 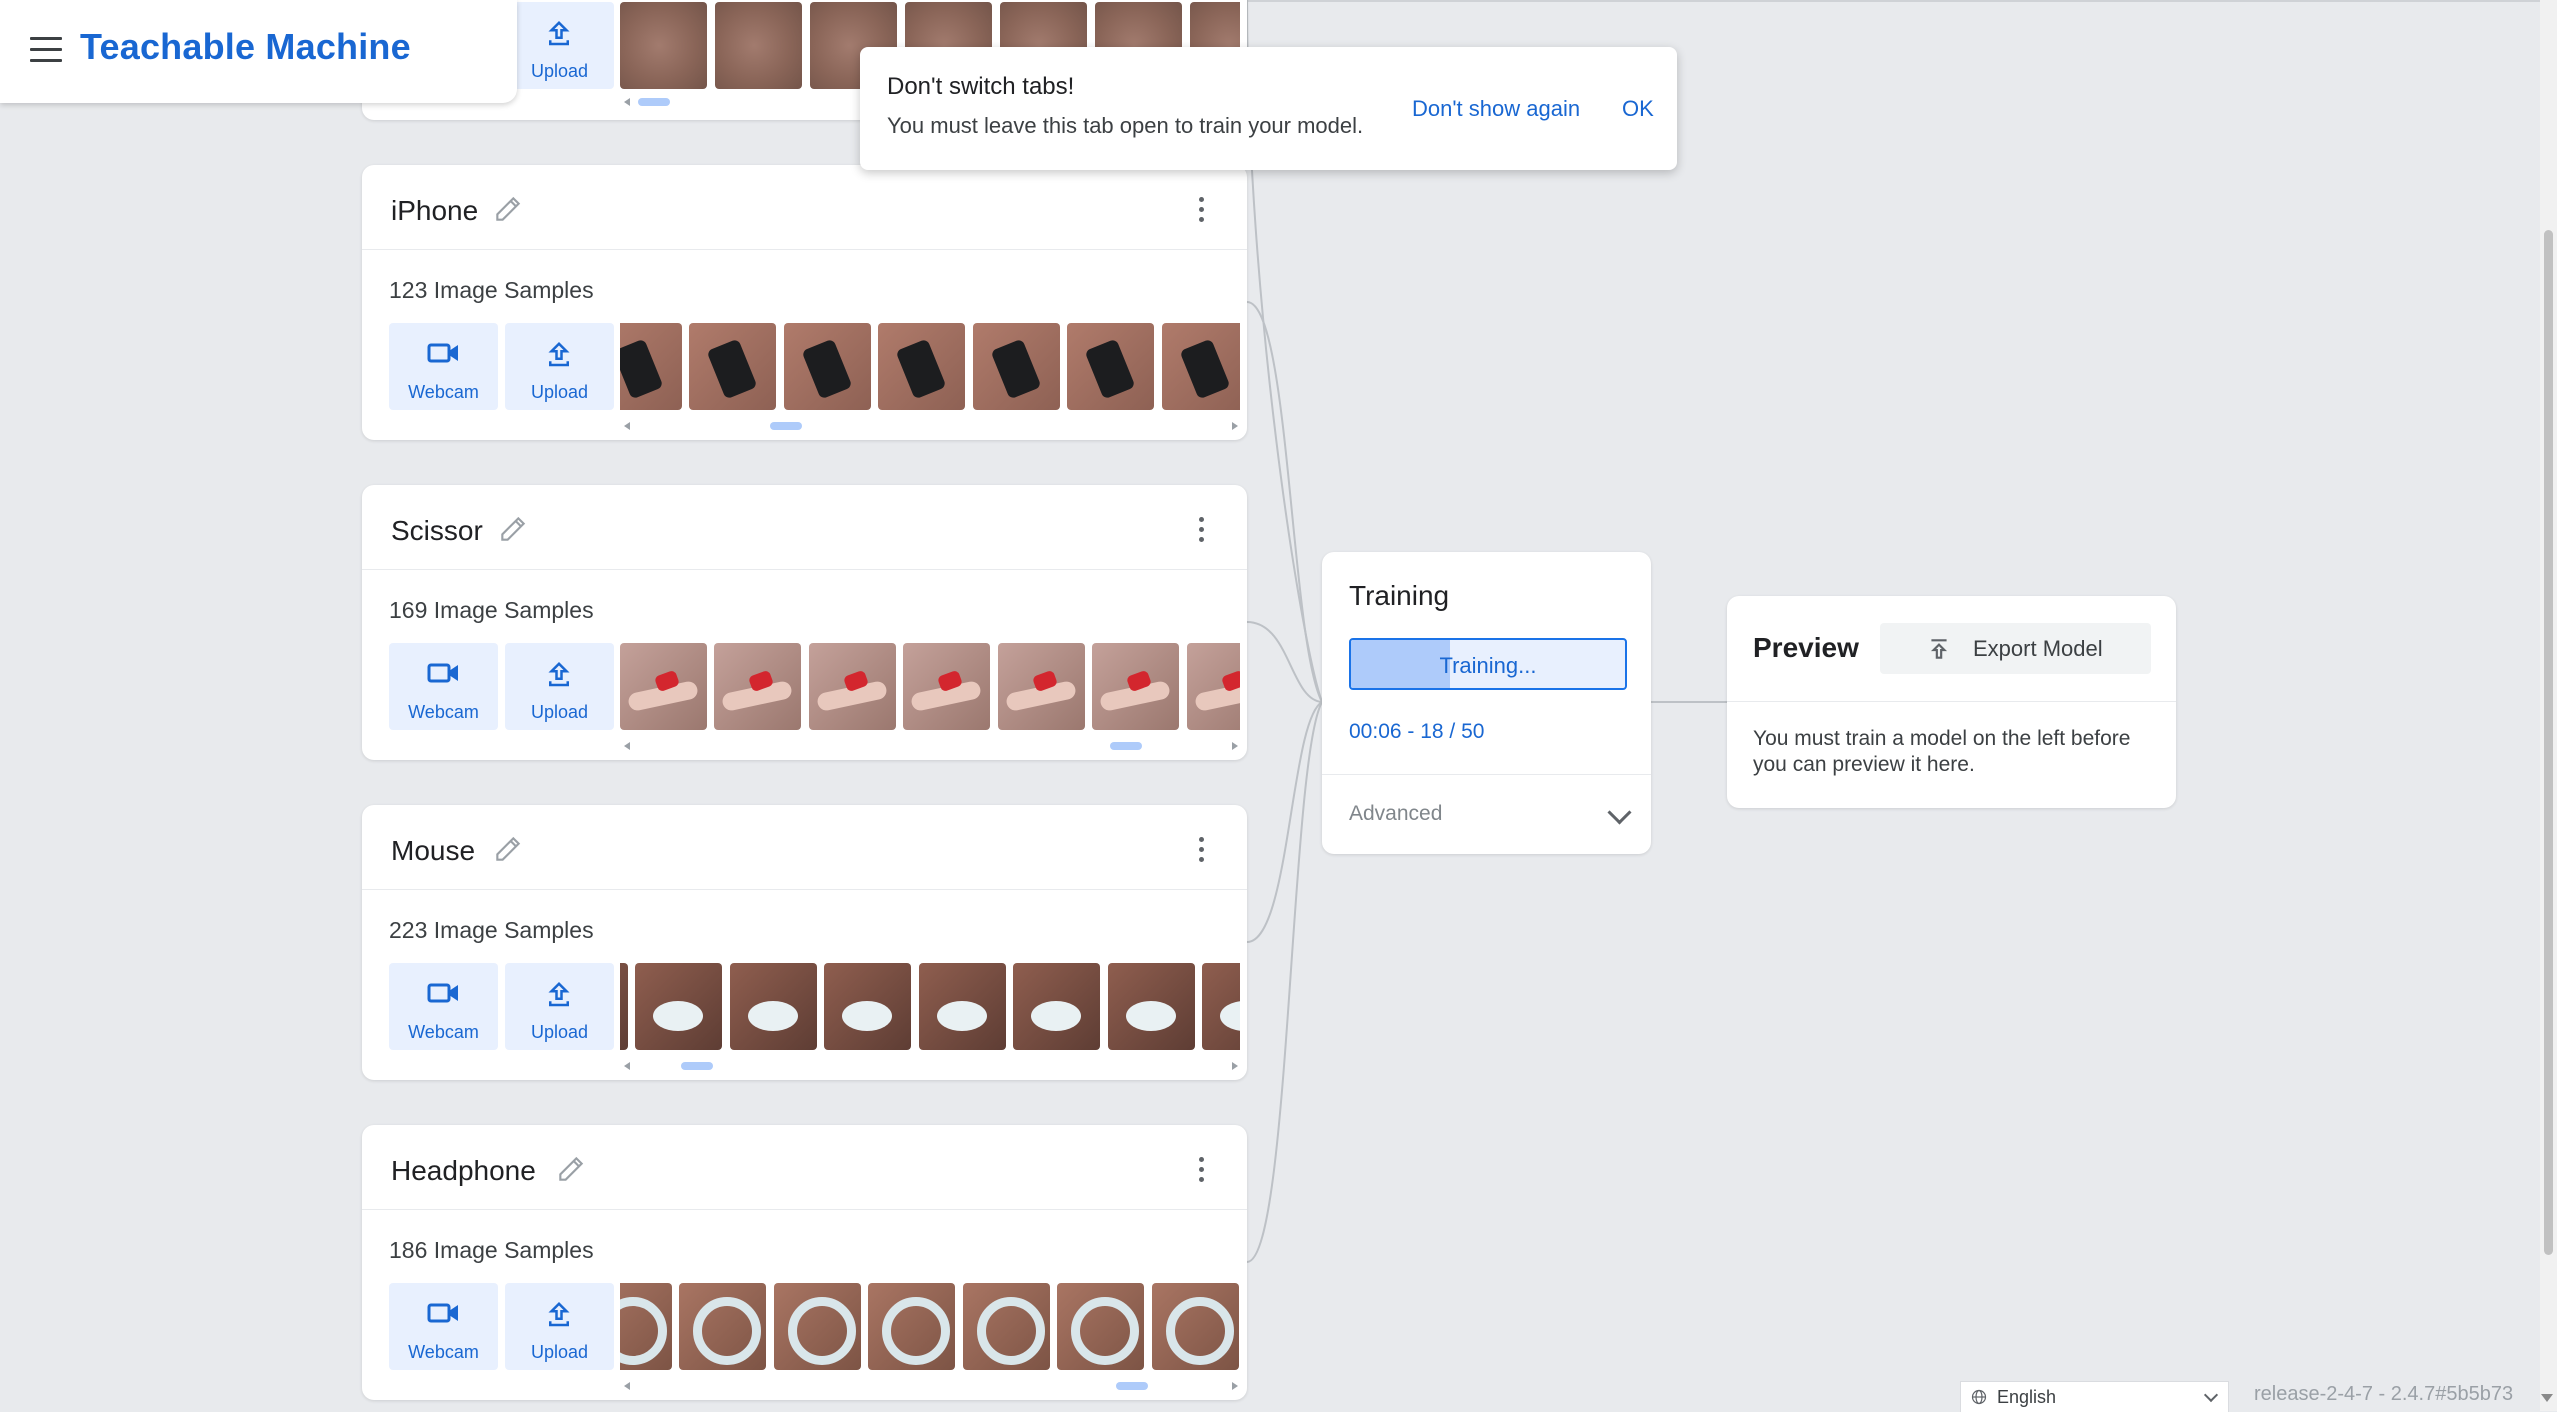 I want to click on scroll-down-arrow-icon, so click(x=2547, y=1398).